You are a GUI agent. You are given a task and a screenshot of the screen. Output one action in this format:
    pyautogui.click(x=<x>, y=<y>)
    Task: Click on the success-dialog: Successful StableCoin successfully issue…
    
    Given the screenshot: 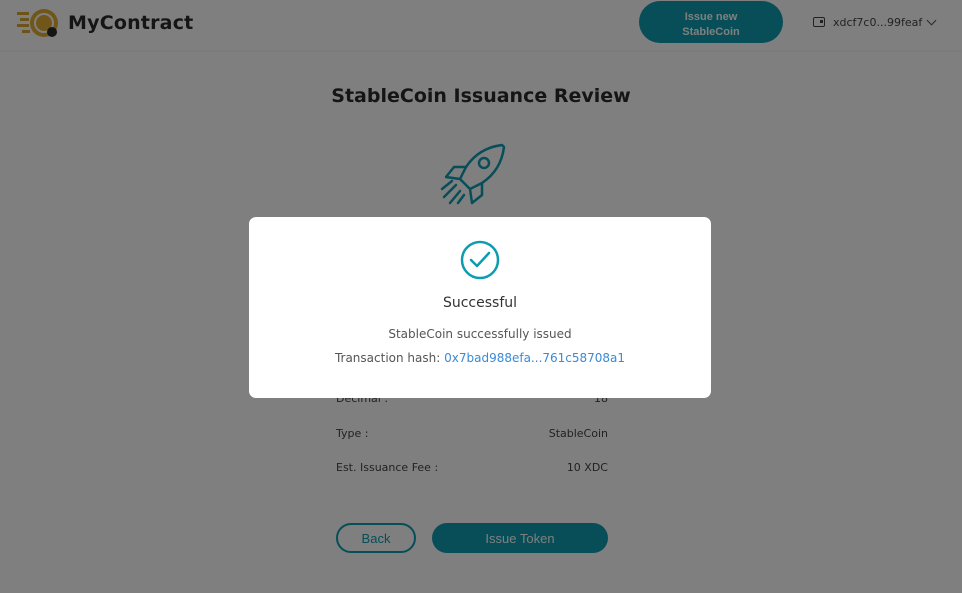 What is the action you would take?
    pyautogui.click(x=480, y=307)
    